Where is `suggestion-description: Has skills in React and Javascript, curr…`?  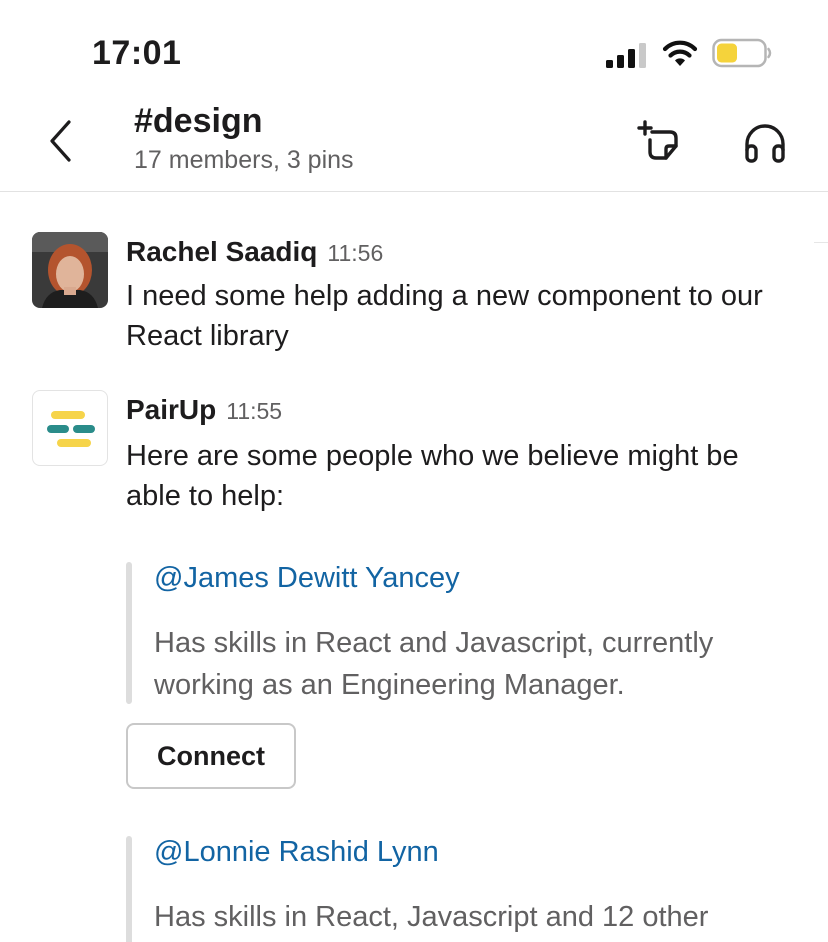 suggestion-description: Has skills in React and Javascript, curr… is located at coordinates (434, 664).